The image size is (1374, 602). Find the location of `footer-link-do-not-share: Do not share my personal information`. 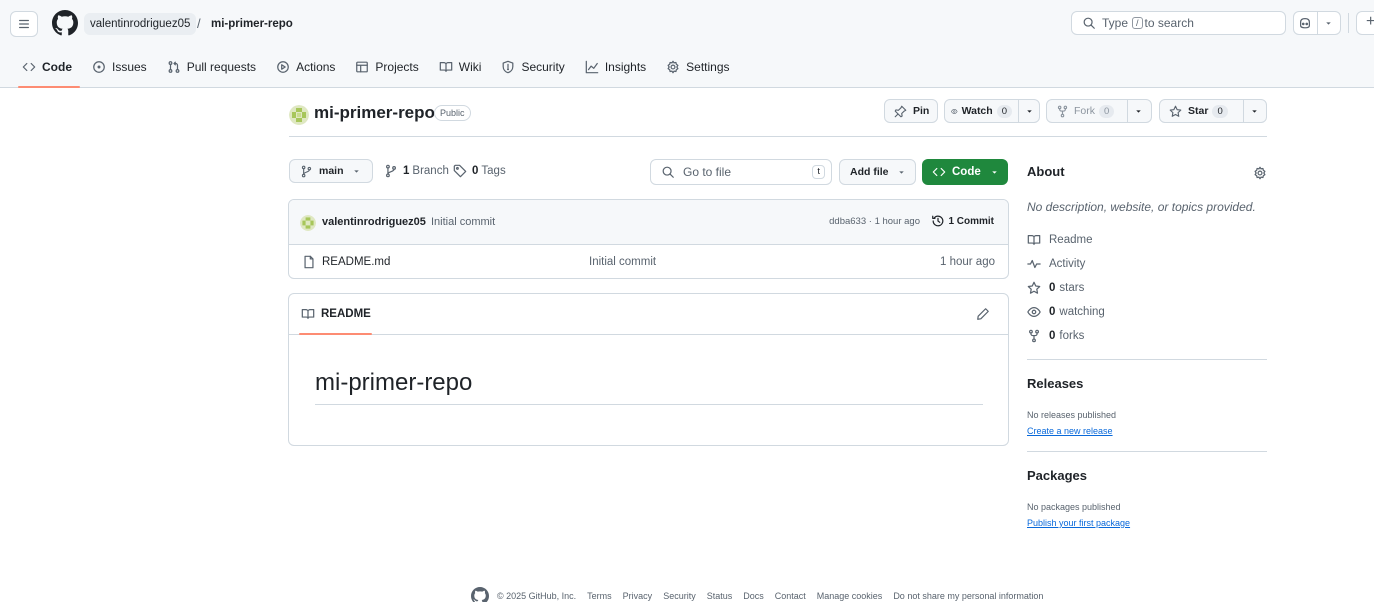

footer-link-do-not-share: Do not share my personal information is located at coordinates (968, 596).